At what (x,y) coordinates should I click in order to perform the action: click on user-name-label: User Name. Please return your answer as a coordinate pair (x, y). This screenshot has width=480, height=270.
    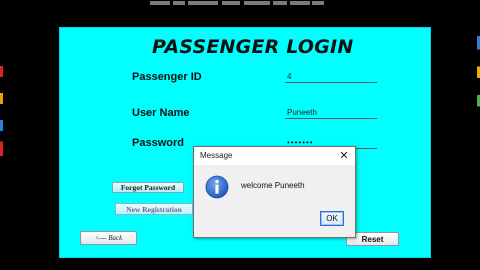
    Looking at the image, I should click on (161, 113).